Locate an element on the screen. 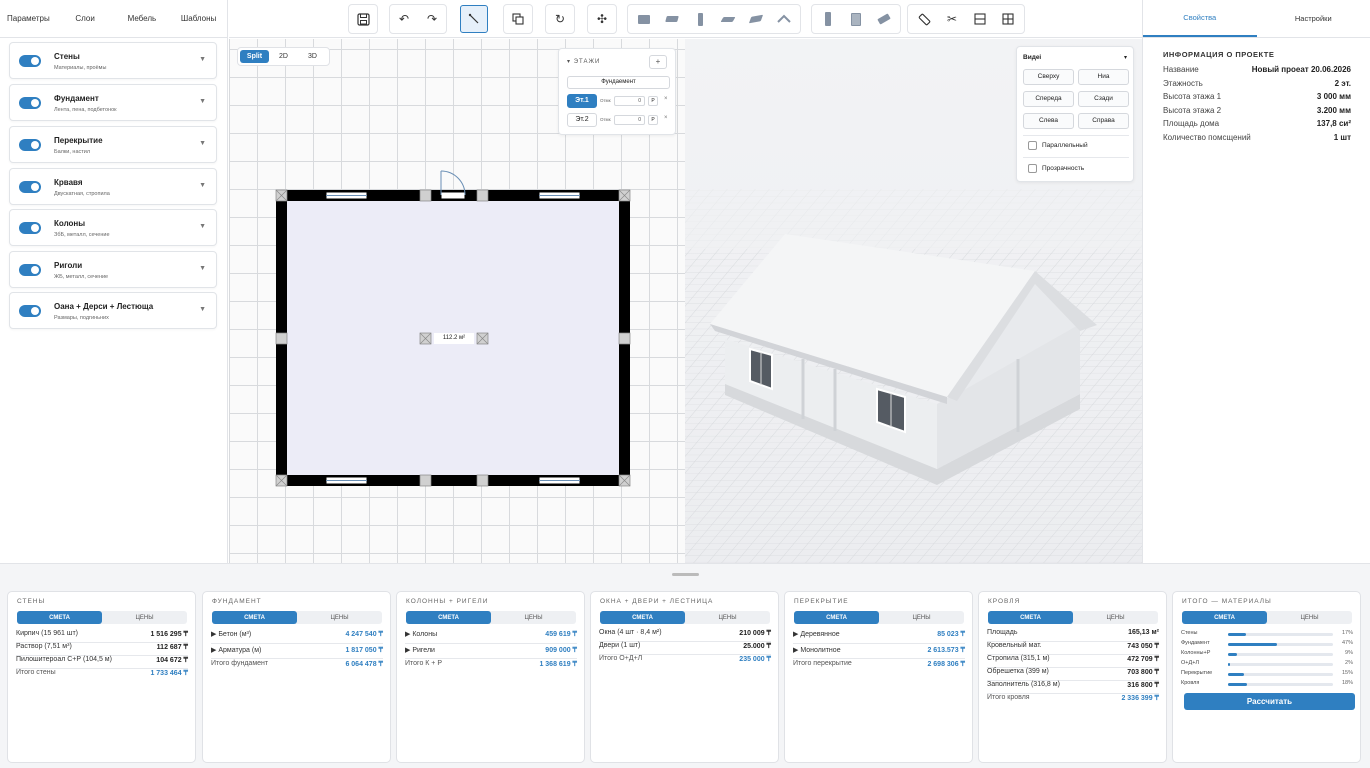  estimate-row-expandable: ▶ Бетон (м³) 4 247 540 ₸ is located at coordinates (297, 636).